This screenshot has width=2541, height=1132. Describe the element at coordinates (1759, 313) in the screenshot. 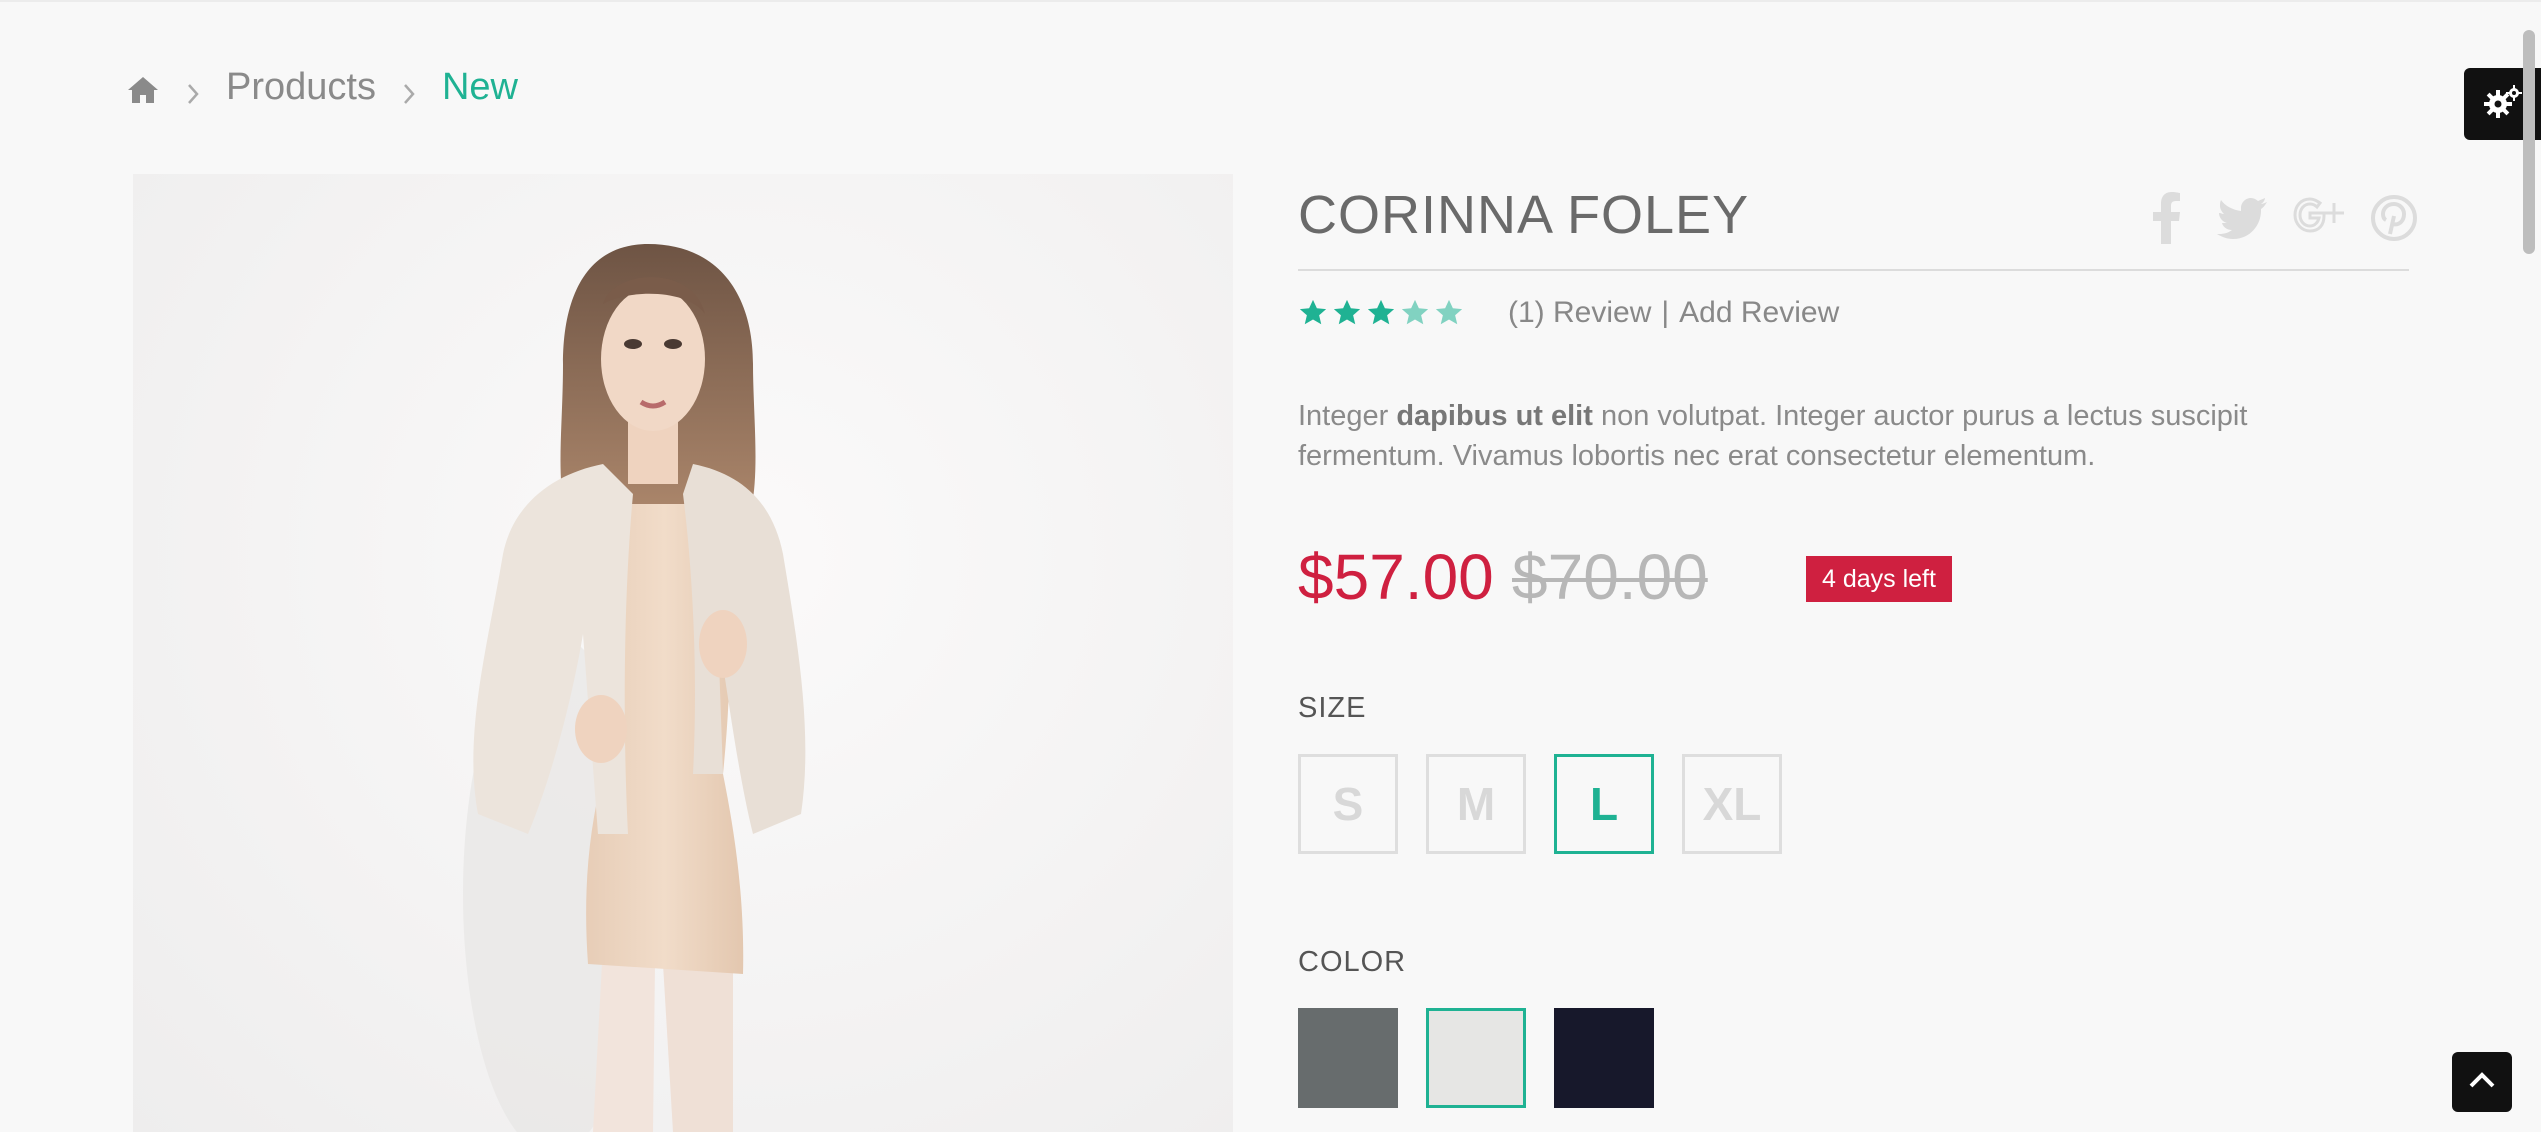

I see `add-review-link: Add Review` at that location.